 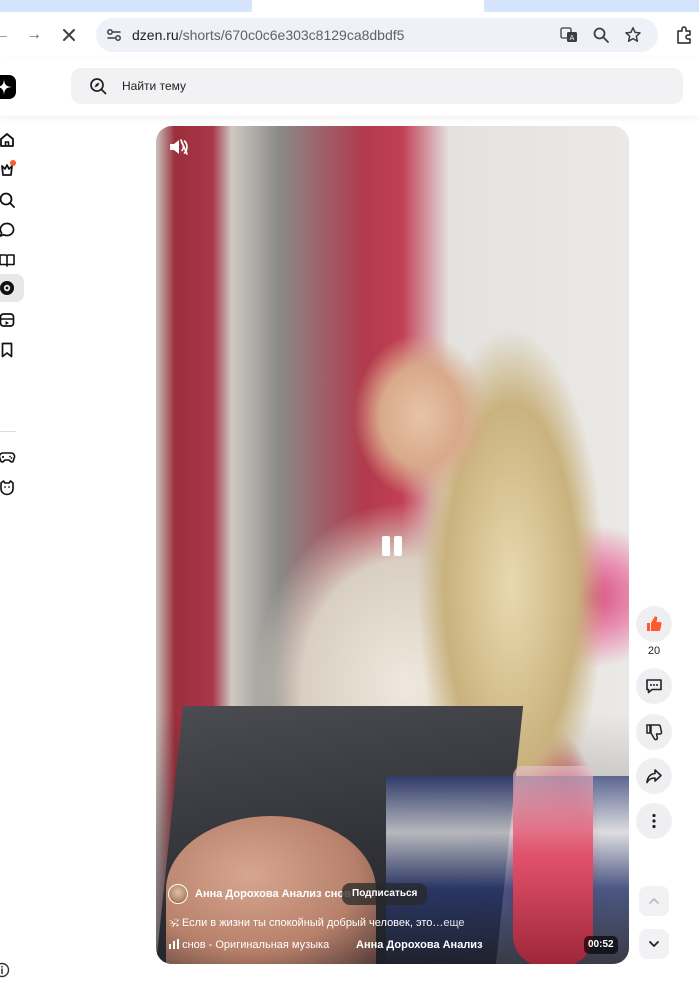 I want to click on site-settings-icon, so click(x=114, y=35).